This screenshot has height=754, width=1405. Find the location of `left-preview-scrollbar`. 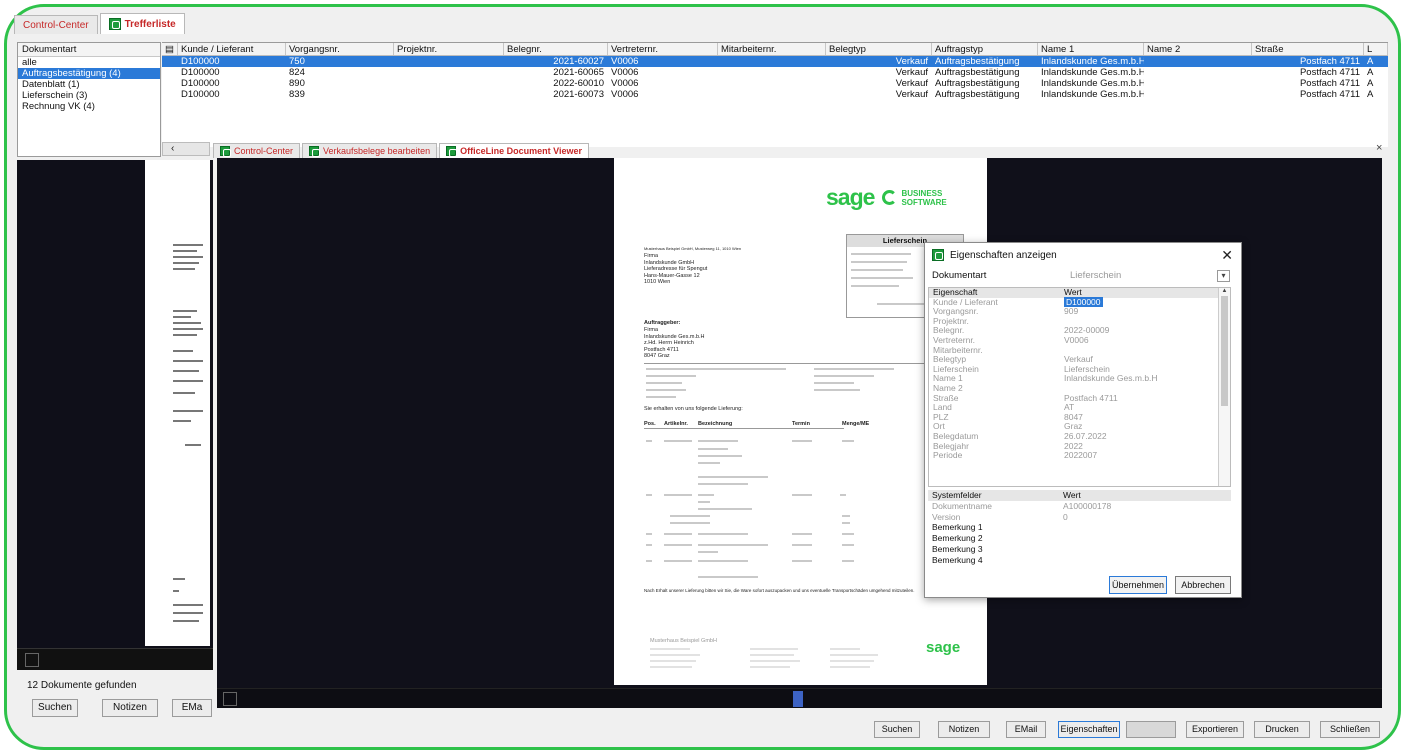

left-preview-scrollbar is located at coordinates (115, 659).